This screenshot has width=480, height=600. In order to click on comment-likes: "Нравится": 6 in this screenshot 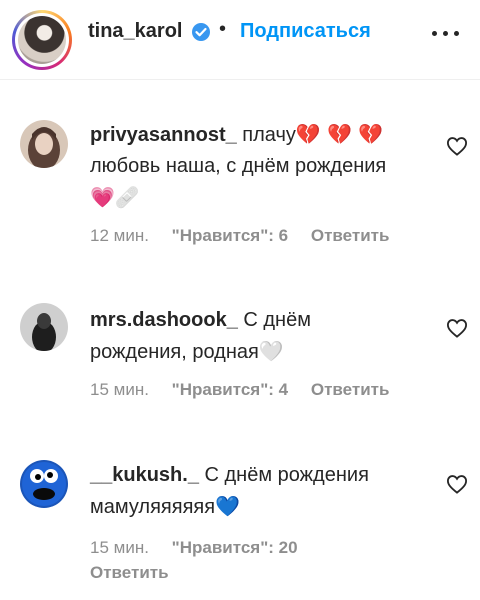, I will do `click(230, 235)`.